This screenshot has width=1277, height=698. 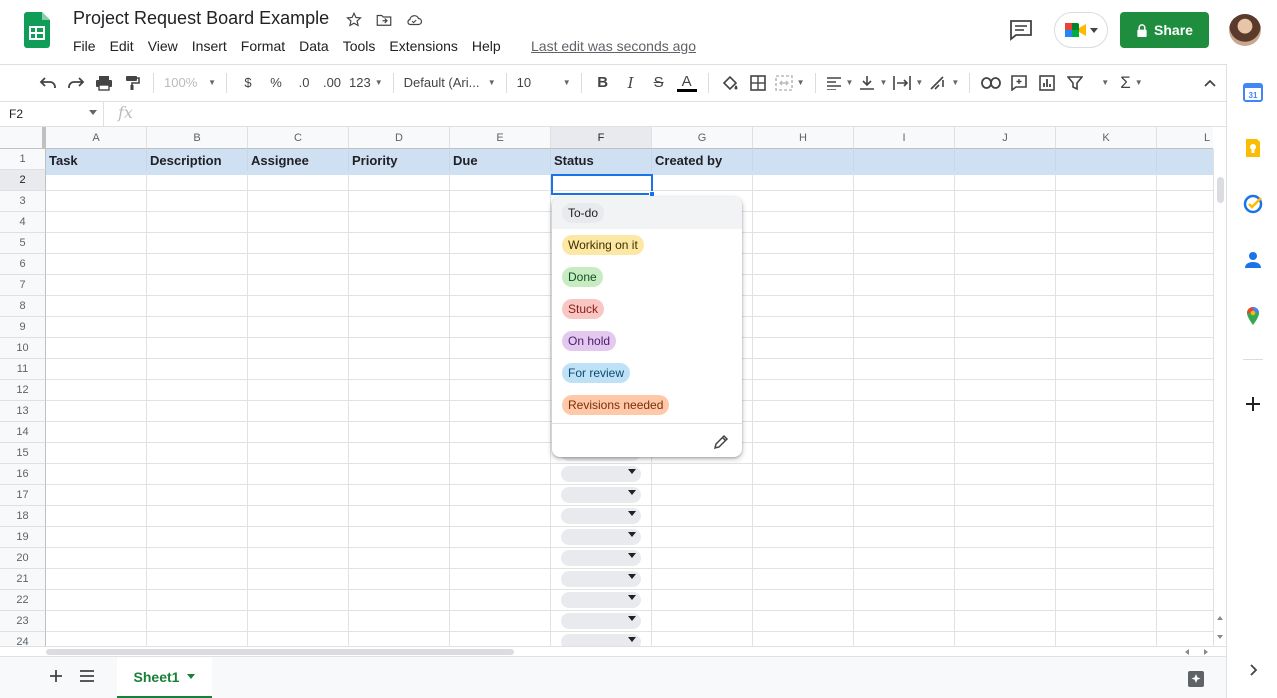 I want to click on currency-format-button: $, so click(x=248, y=83).